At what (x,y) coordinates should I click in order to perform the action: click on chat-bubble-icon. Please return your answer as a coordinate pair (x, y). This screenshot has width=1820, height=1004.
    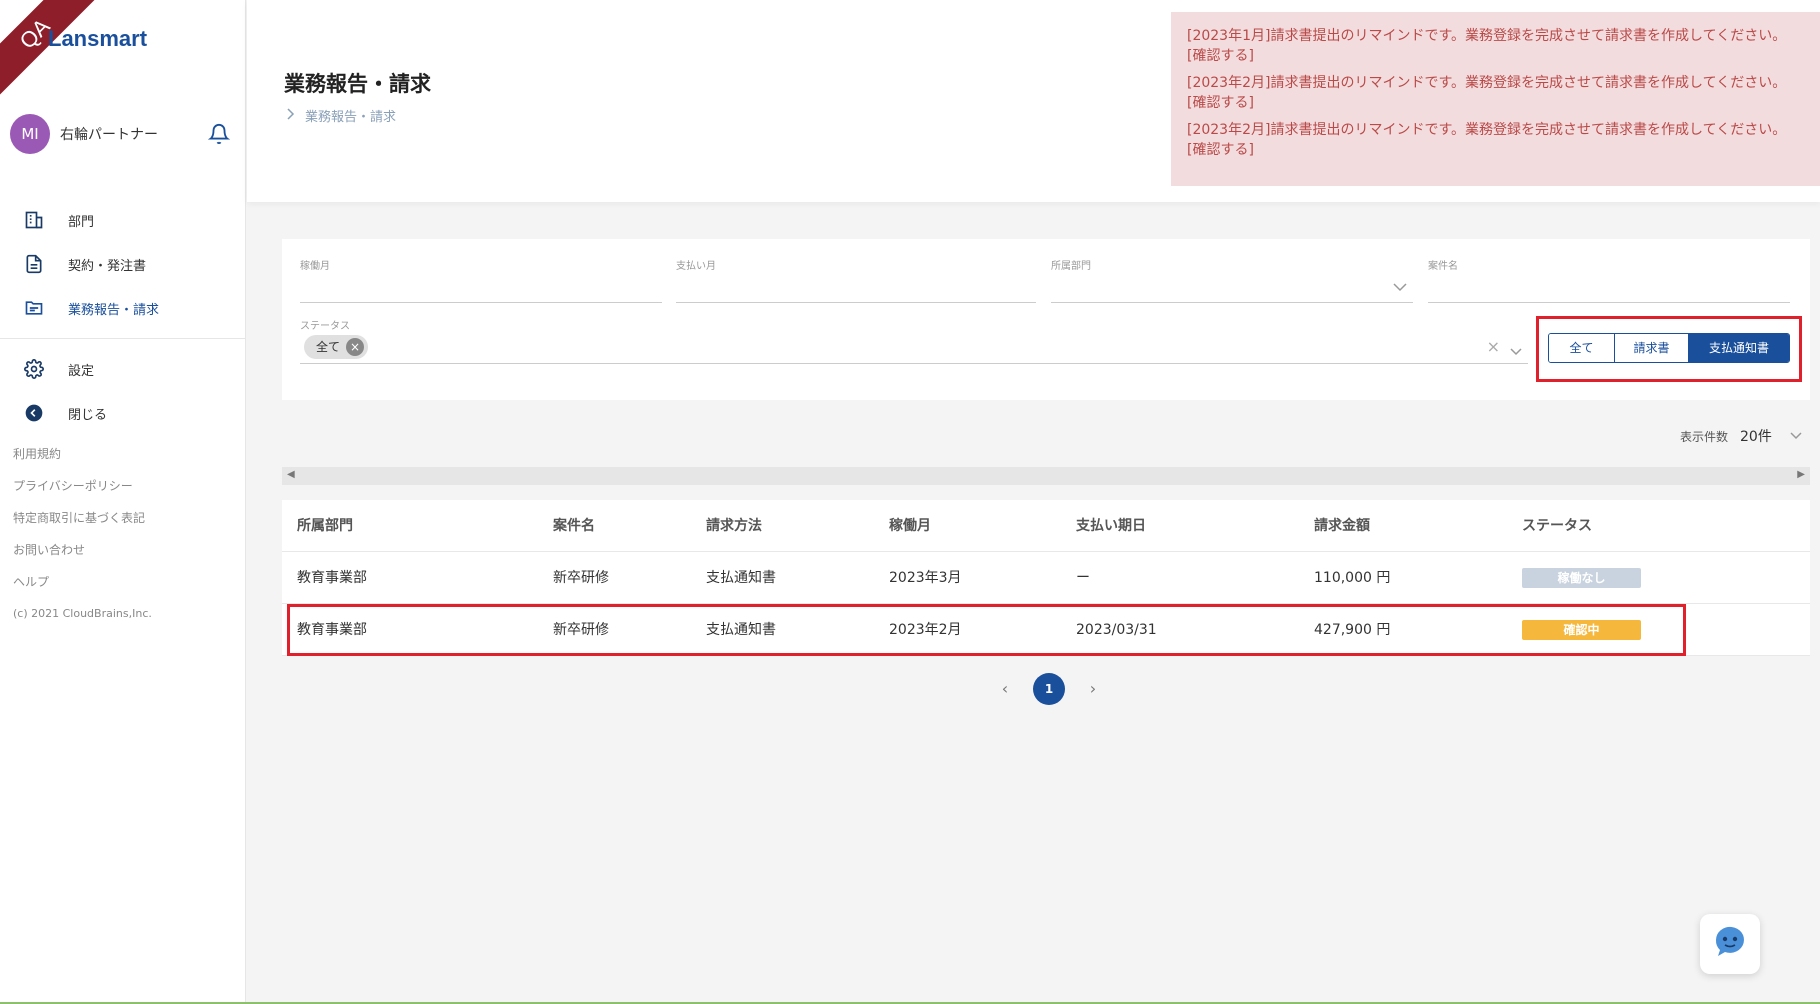
    Looking at the image, I should click on (1730, 944).